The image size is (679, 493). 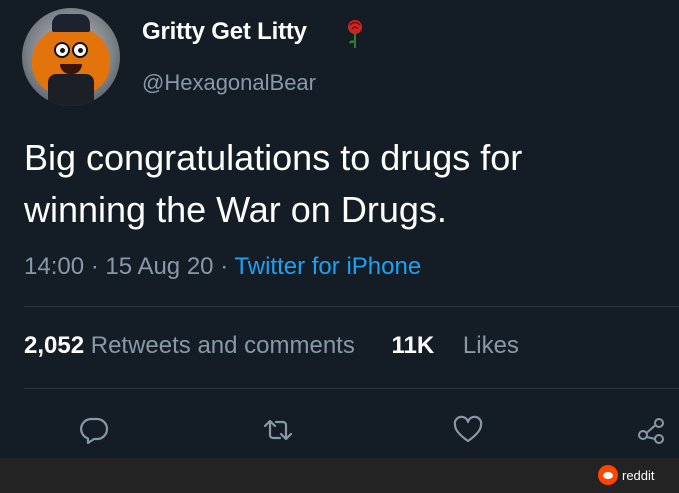 I want to click on tweet-text-line: Big congratulations to drugs for, so click(x=273, y=157).